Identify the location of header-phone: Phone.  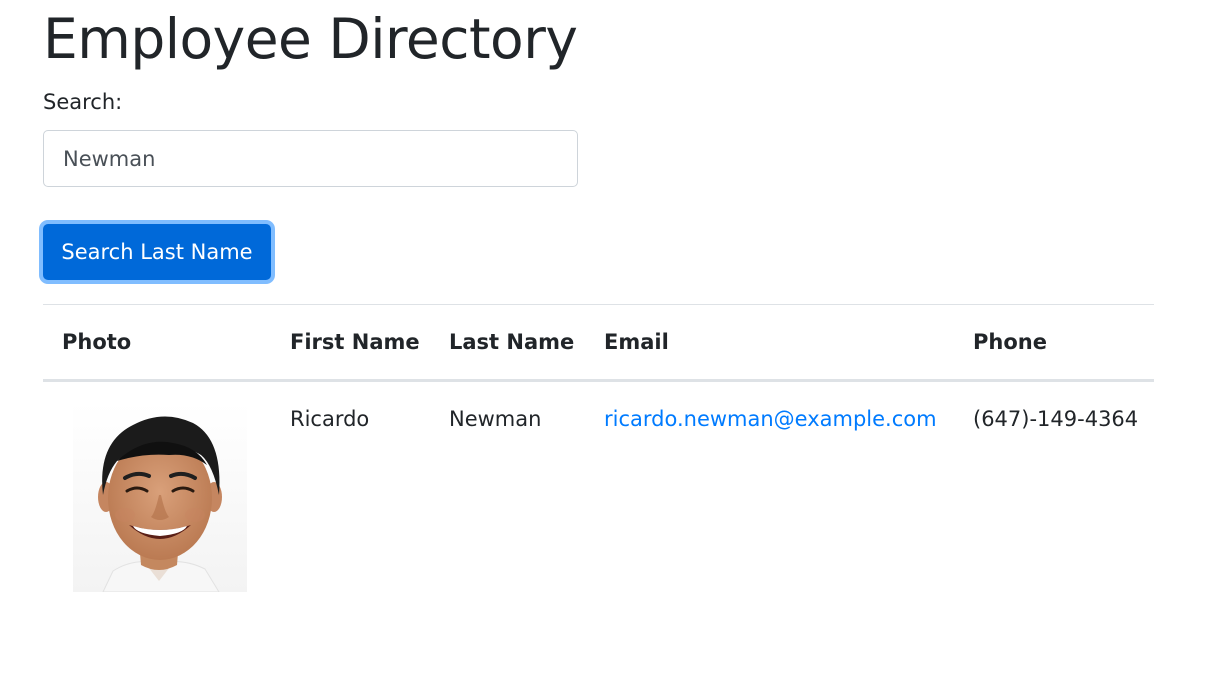
(1054, 343).